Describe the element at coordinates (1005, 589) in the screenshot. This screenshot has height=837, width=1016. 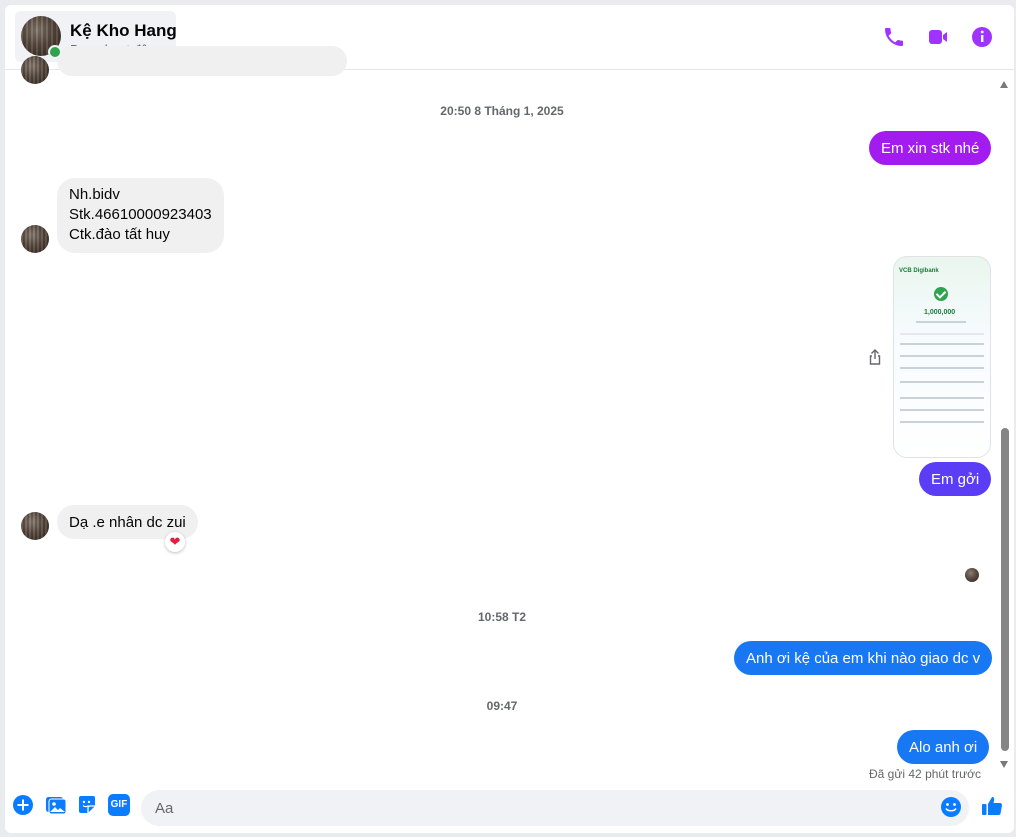
I see `scrollbar-thumb` at that location.